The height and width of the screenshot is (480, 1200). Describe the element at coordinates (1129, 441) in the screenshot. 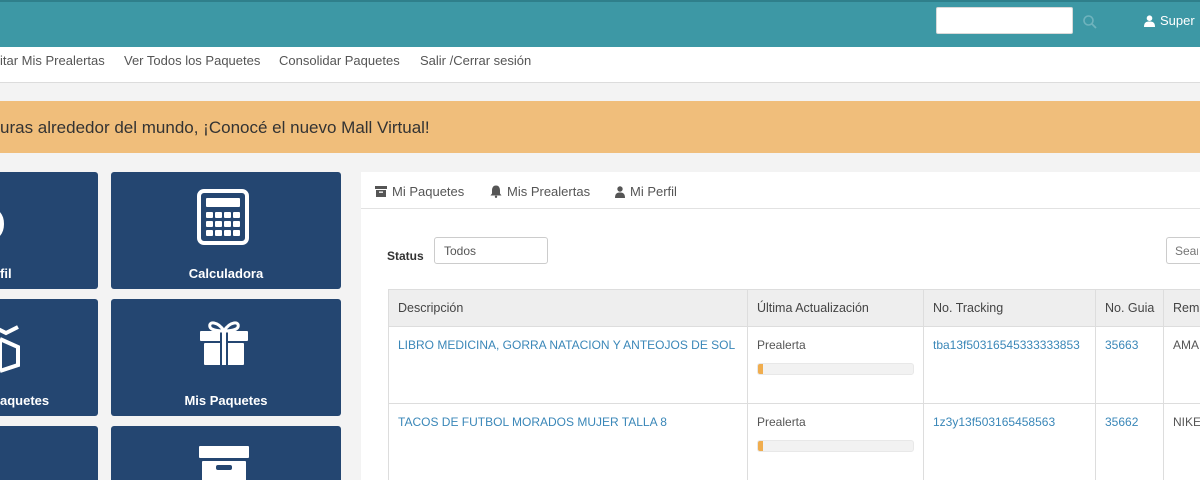

I see `cell-guia: 35662` at that location.